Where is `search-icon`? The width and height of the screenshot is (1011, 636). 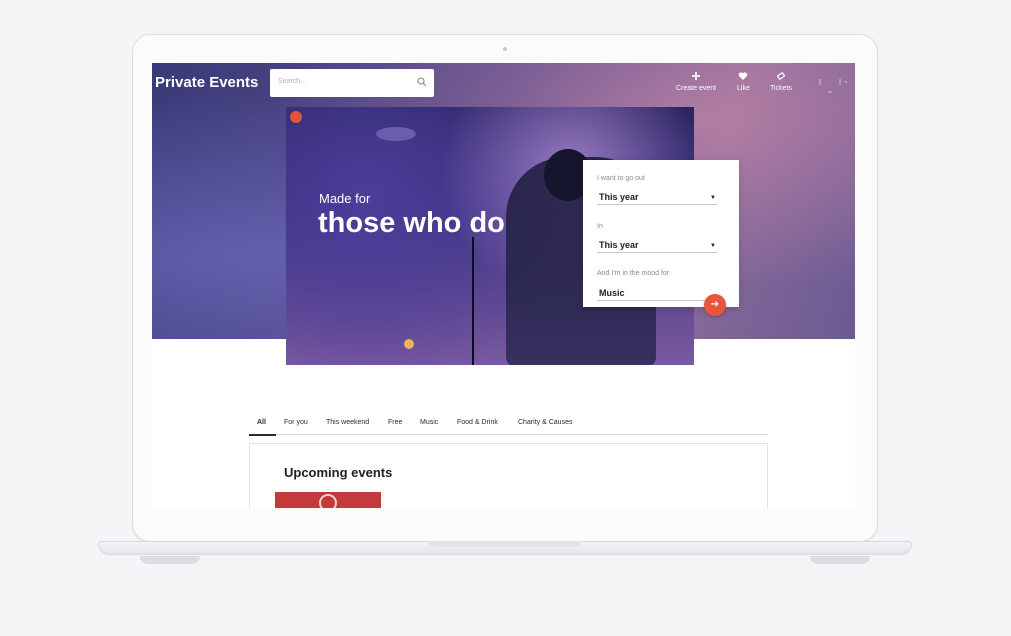 search-icon is located at coordinates (422, 82).